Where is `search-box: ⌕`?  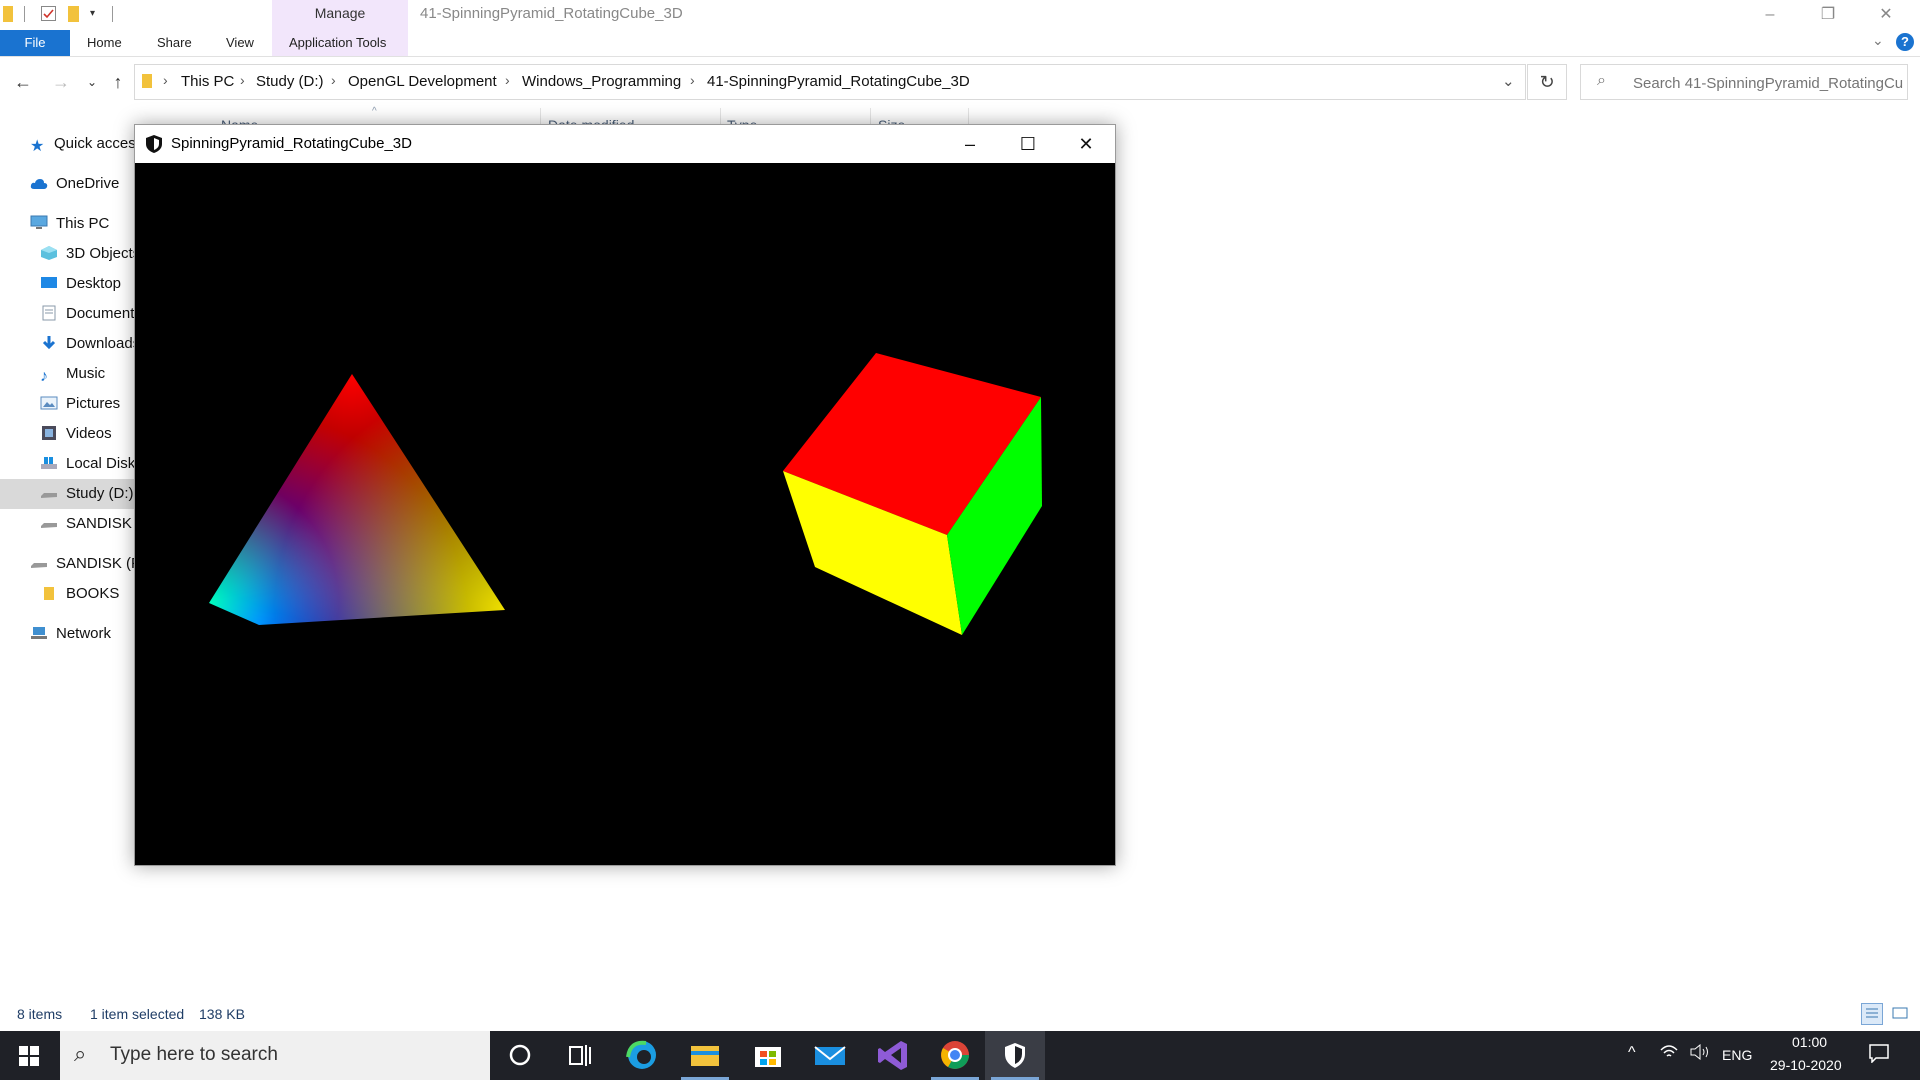
search-box: ⌕ is located at coordinates (1744, 82).